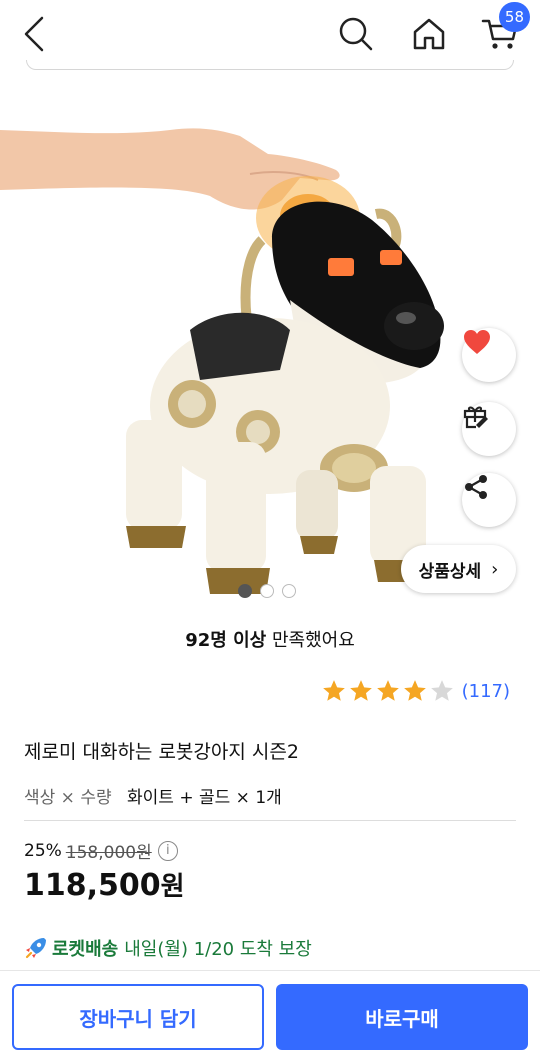 The width and height of the screenshot is (540, 1061). I want to click on divider, so click(270, 820).